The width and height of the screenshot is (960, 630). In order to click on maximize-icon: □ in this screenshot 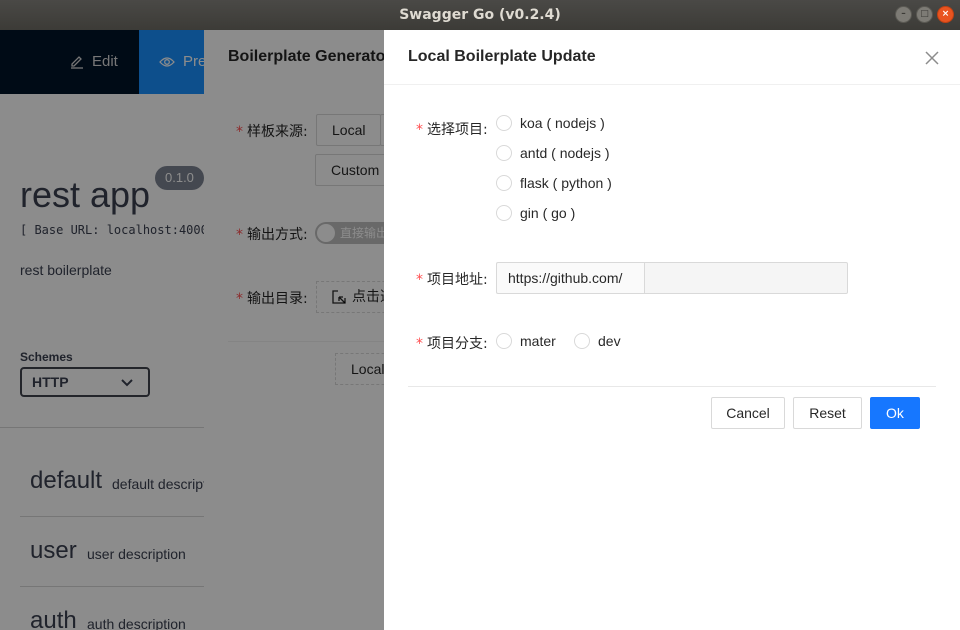, I will do `click(924, 14)`.